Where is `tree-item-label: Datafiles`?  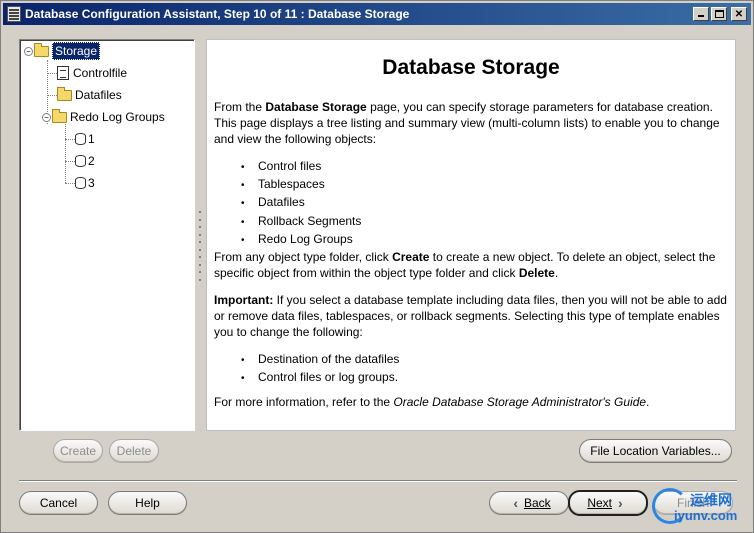
tree-item-label: Datafiles is located at coordinates (98, 95).